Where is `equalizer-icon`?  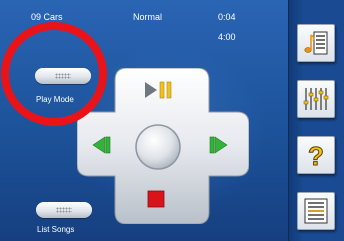 equalizer-icon is located at coordinates (316, 99).